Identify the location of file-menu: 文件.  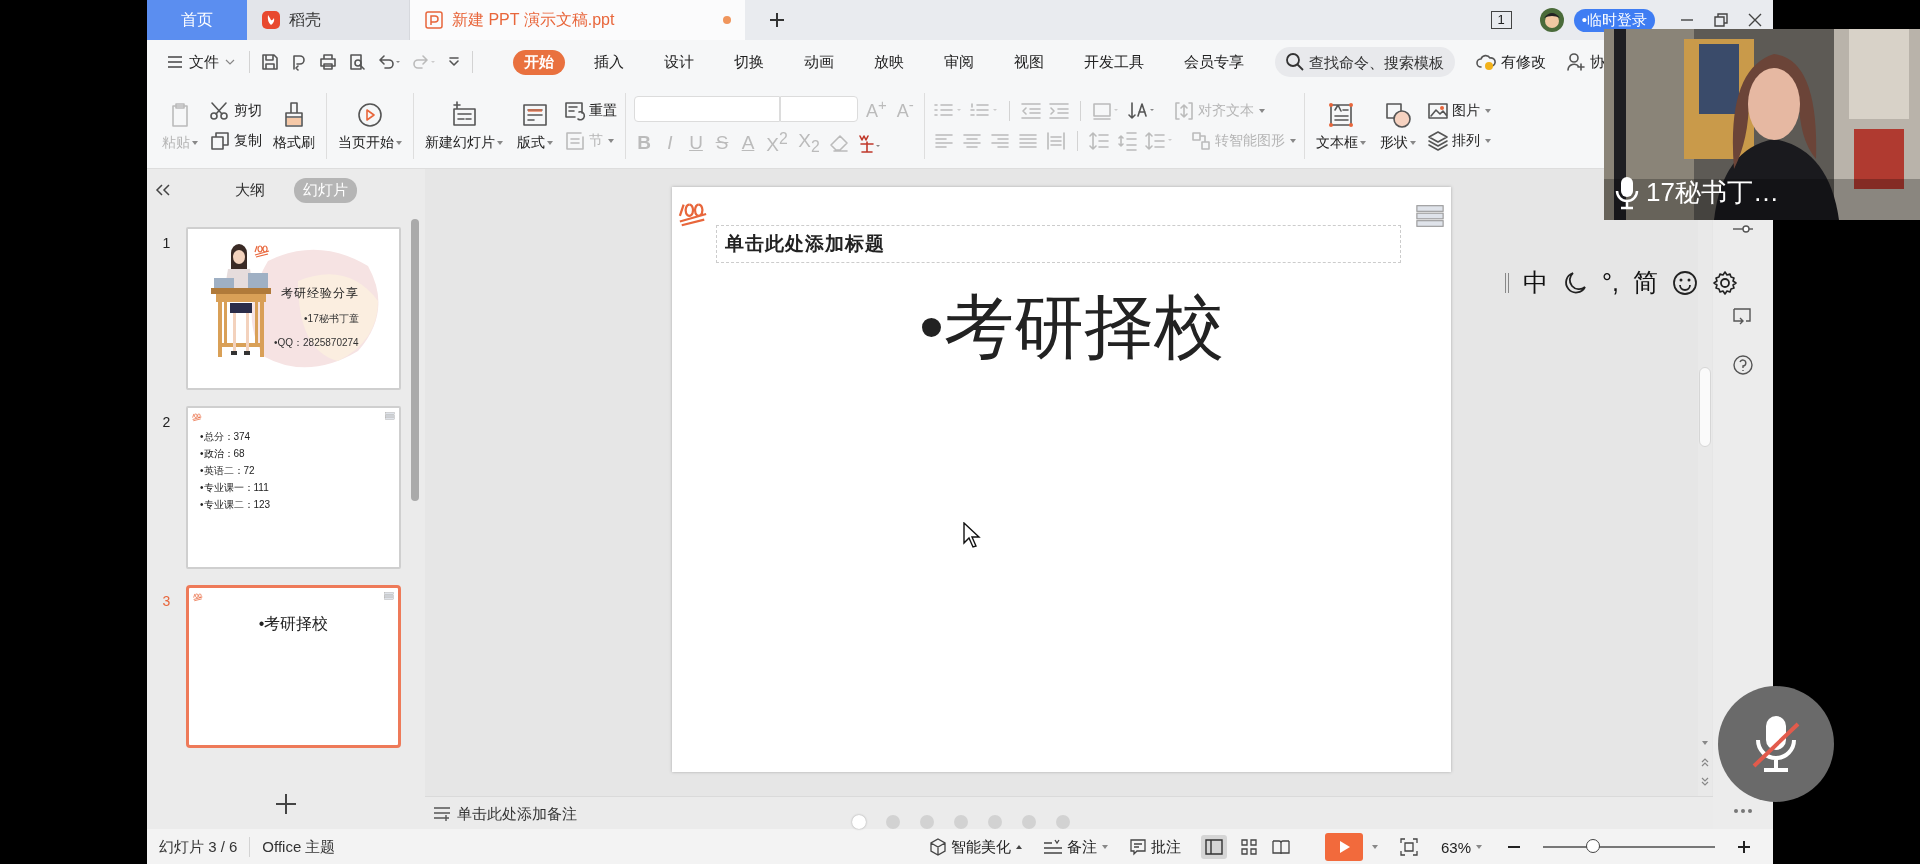
(201, 62).